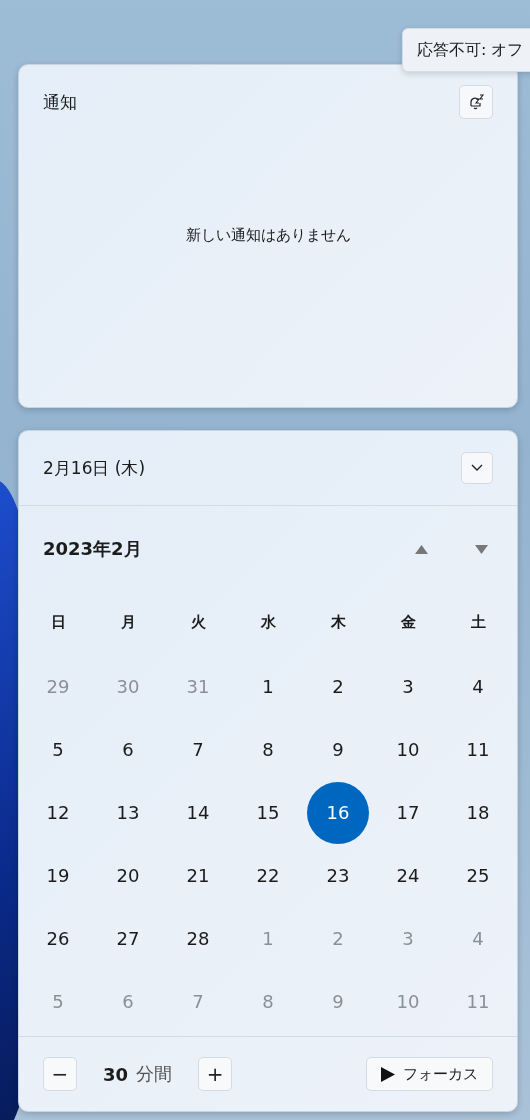  I want to click on decrease-button: −, so click(60, 1074).